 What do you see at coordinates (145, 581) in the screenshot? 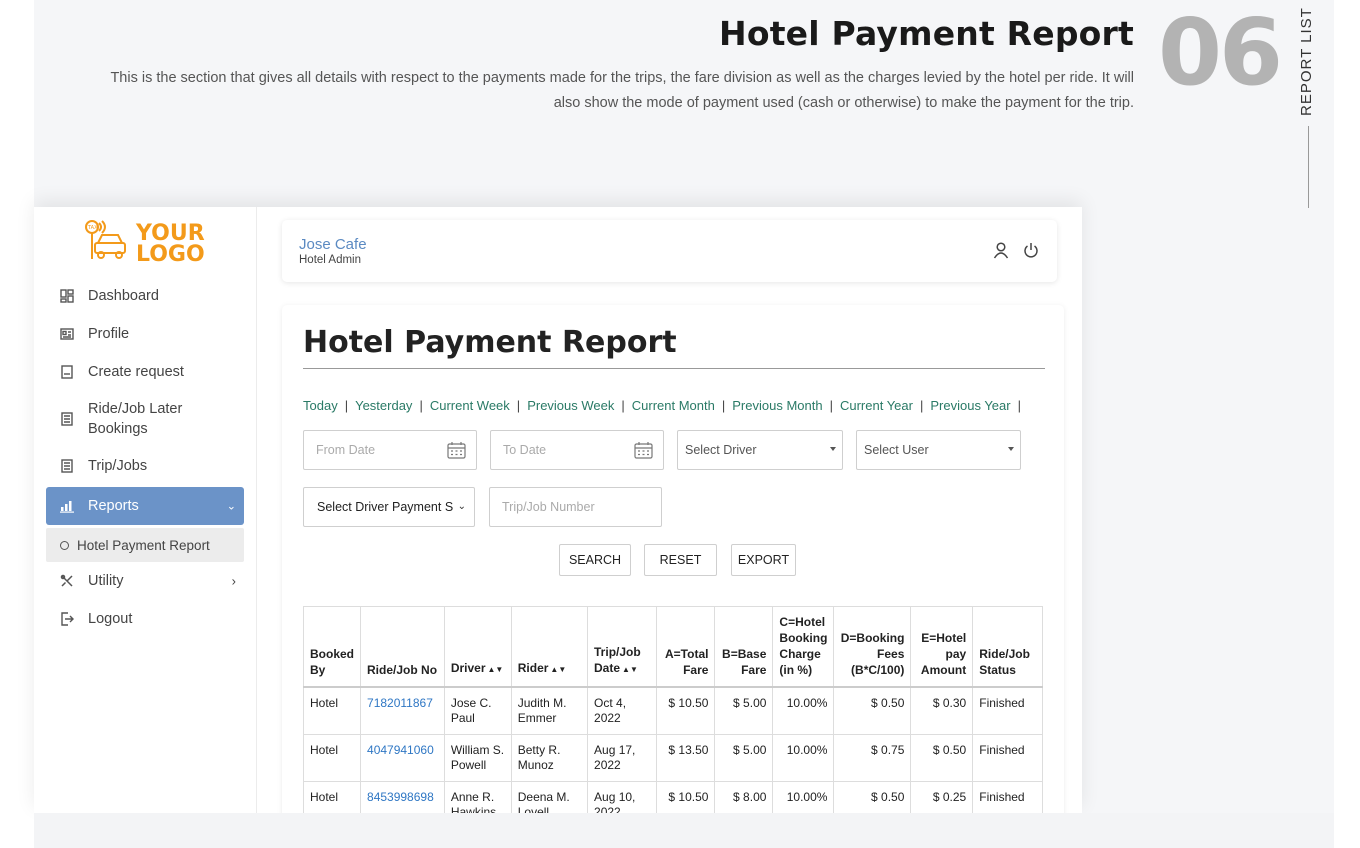
I see `sidebar-item-utility: Utility ›` at bounding box center [145, 581].